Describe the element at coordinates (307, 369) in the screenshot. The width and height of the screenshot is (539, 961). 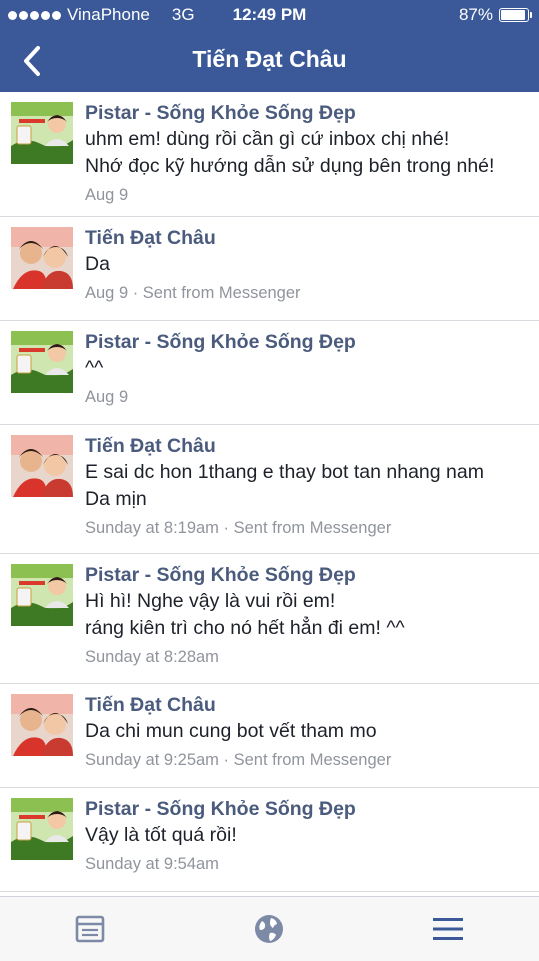
I see `message-content: Pistar - Sống Khỏe Sống Đẹp ^^ Aug 9` at that location.